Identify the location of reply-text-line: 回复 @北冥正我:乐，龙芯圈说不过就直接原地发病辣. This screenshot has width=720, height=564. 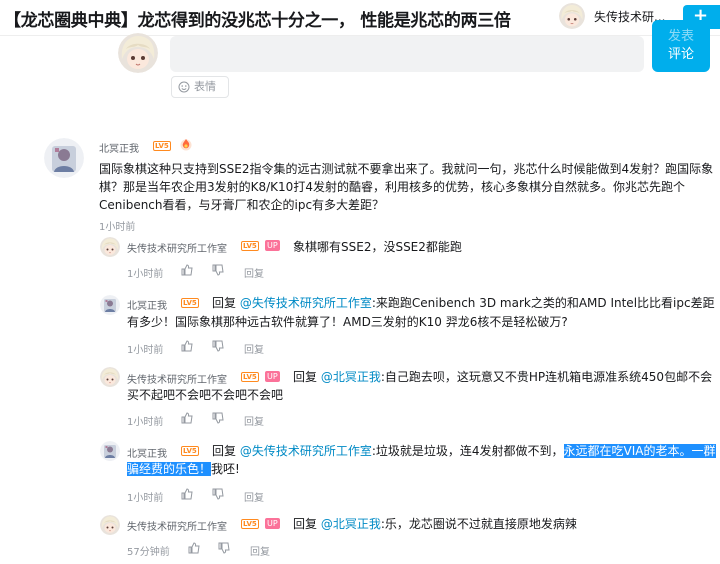
(435, 524).